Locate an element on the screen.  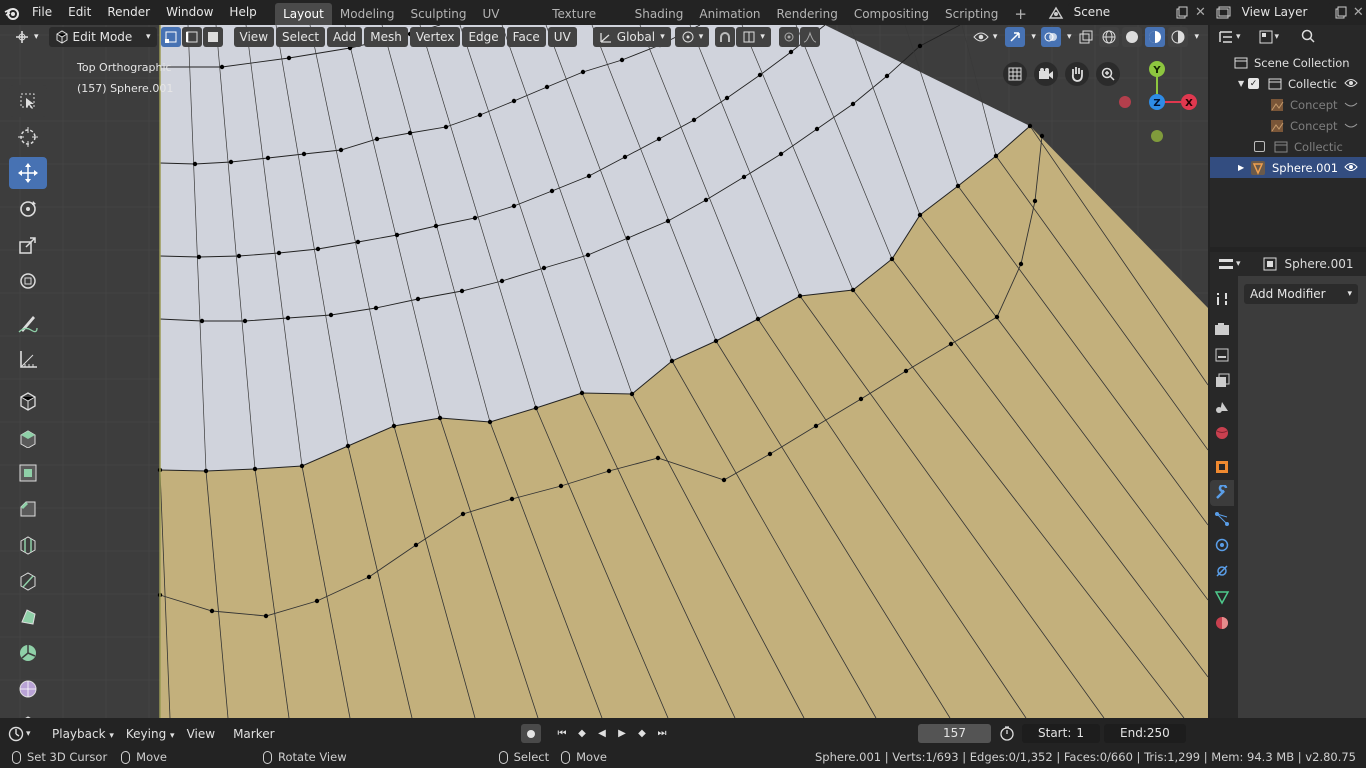
tab-scripting: Scripting is located at coordinates (971, 14).